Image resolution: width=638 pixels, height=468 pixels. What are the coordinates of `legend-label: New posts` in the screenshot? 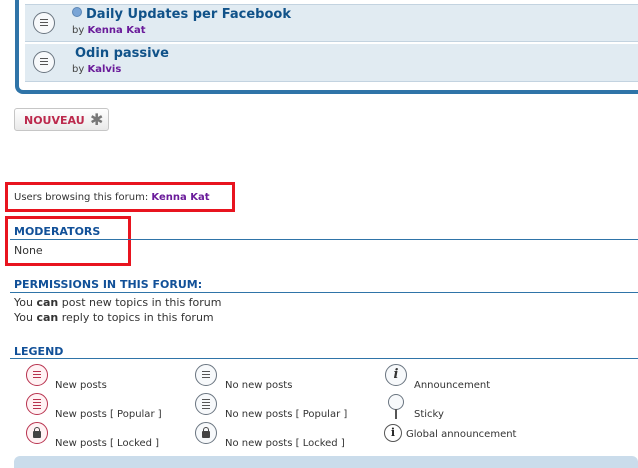 It's located at (81, 385).